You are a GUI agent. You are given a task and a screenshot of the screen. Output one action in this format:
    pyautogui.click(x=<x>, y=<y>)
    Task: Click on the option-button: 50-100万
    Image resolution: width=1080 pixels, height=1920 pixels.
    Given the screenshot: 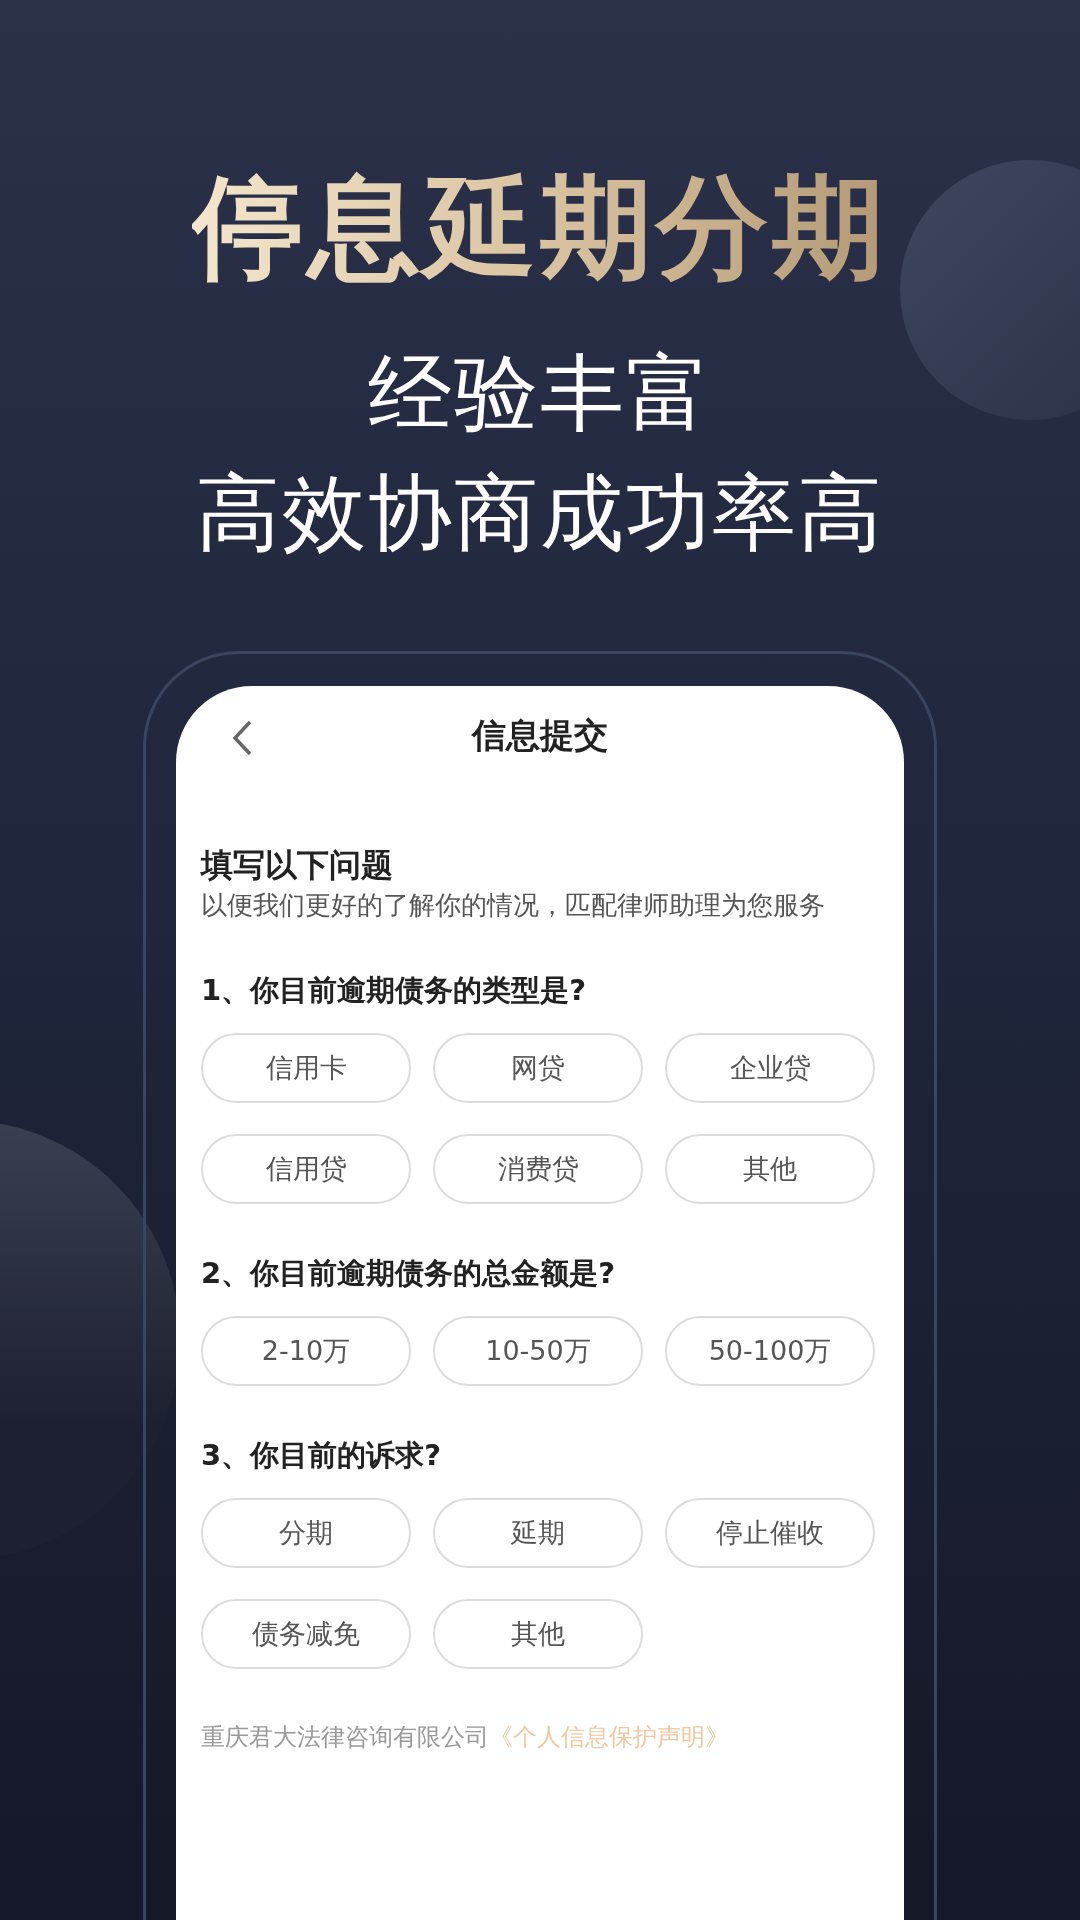 What is the action you would take?
    pyautogui.click(x=770, y=1351)
    